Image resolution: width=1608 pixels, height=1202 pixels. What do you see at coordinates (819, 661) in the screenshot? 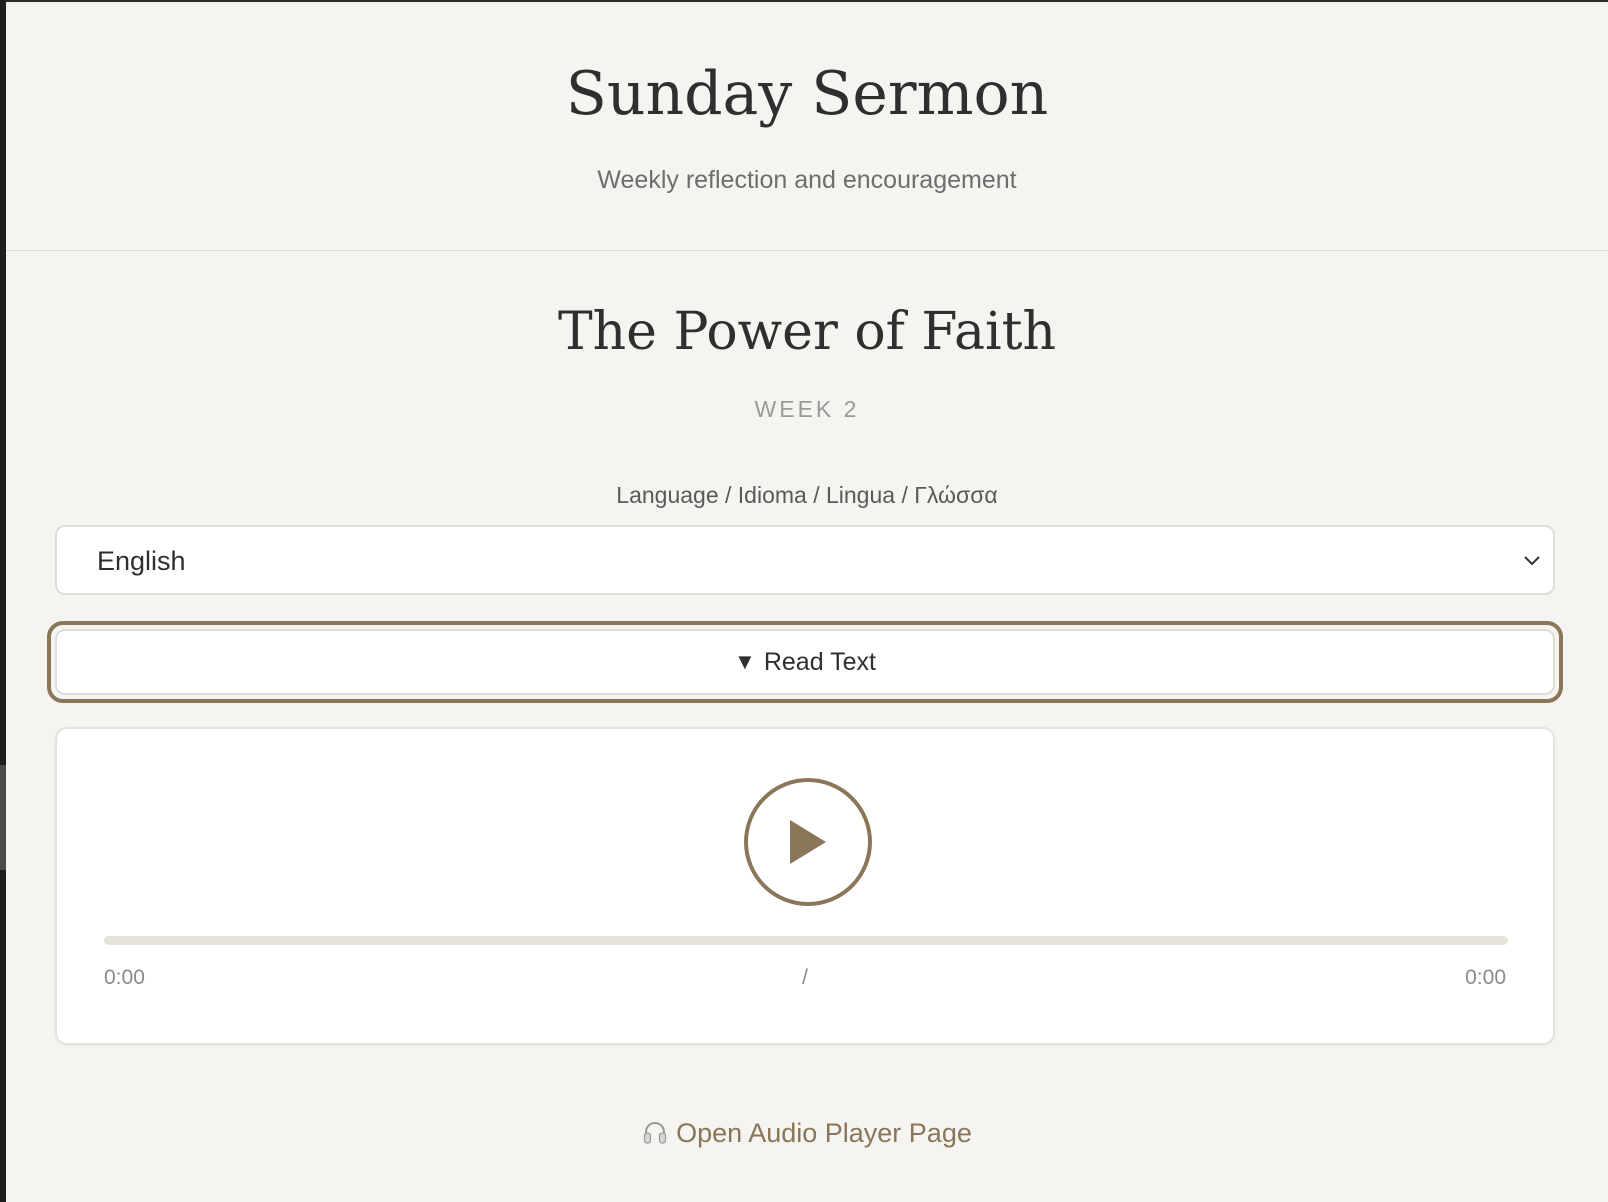
I see `read-text-label: Read Text` at bounding box center [819, 661].